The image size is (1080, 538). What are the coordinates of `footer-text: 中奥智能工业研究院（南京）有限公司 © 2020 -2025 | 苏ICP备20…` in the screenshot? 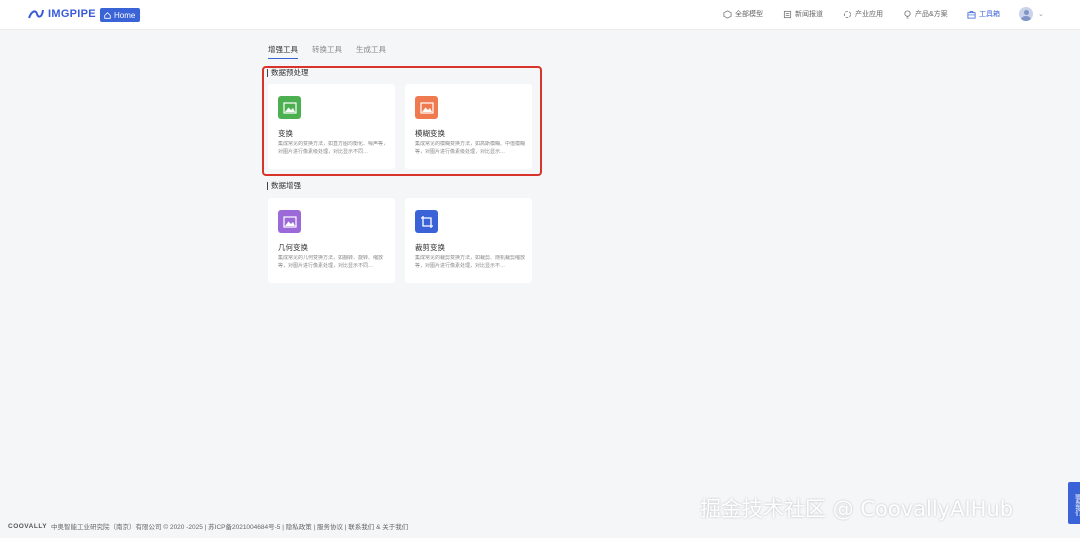 It's located at (230, 527).